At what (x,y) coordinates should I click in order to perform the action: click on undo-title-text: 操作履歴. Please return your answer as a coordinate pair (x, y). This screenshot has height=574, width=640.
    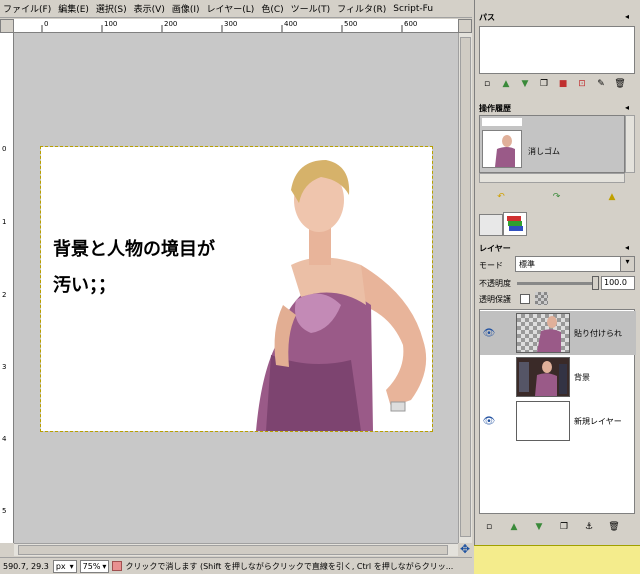
    Looking at the image, I should click on (495, 108).